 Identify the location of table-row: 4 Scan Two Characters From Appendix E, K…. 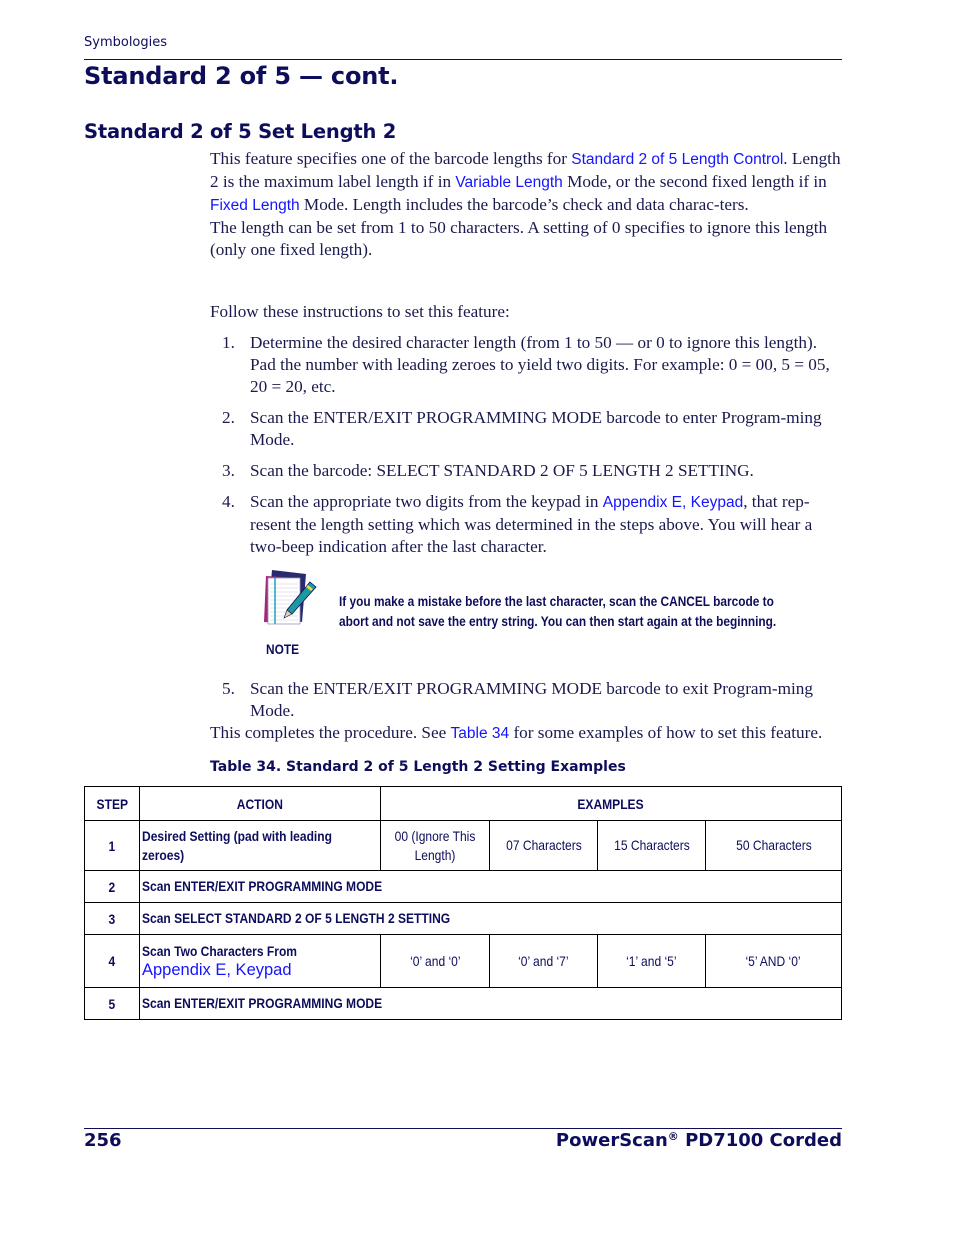
(463, 961).